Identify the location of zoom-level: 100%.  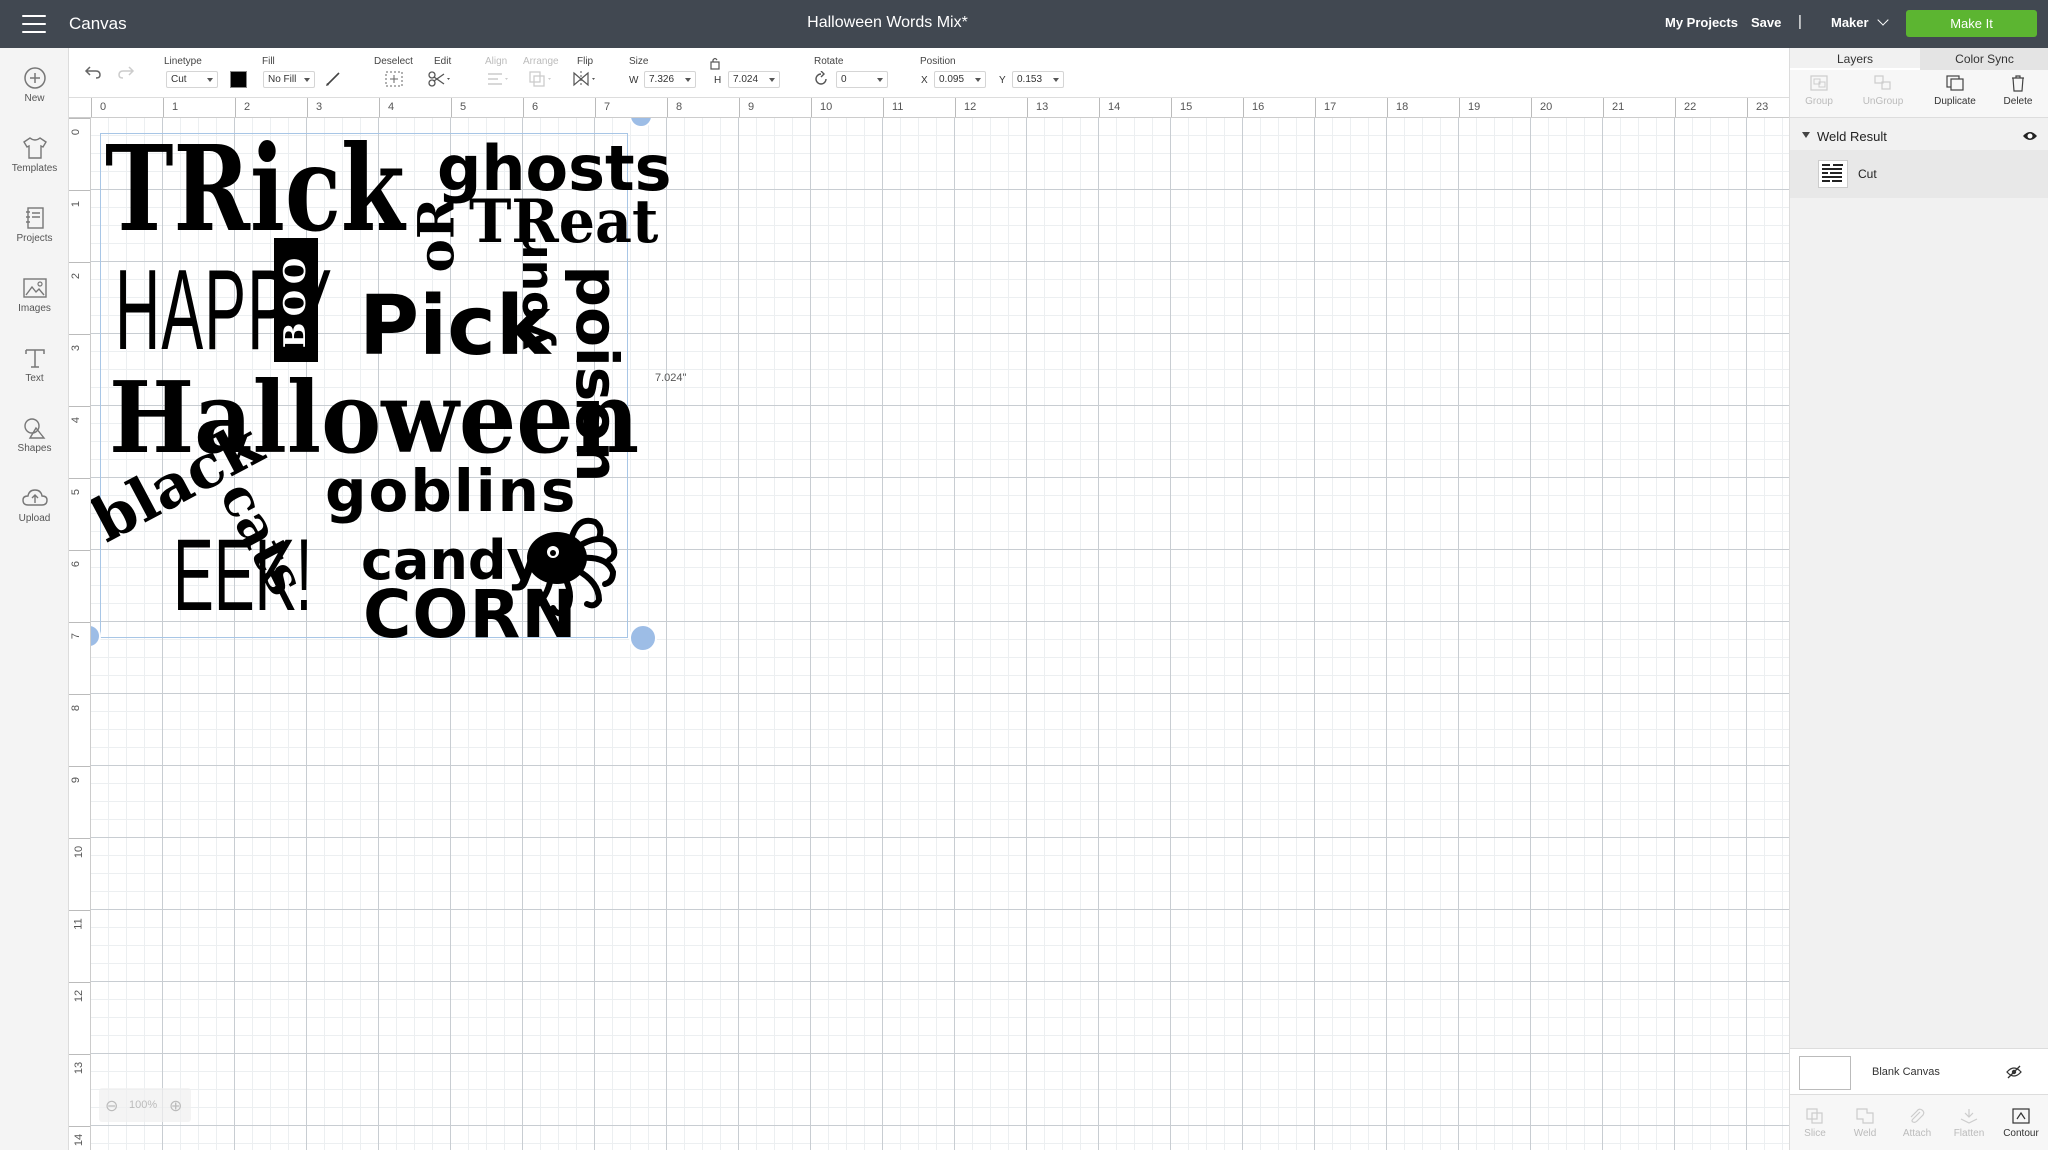
(143, 1105).